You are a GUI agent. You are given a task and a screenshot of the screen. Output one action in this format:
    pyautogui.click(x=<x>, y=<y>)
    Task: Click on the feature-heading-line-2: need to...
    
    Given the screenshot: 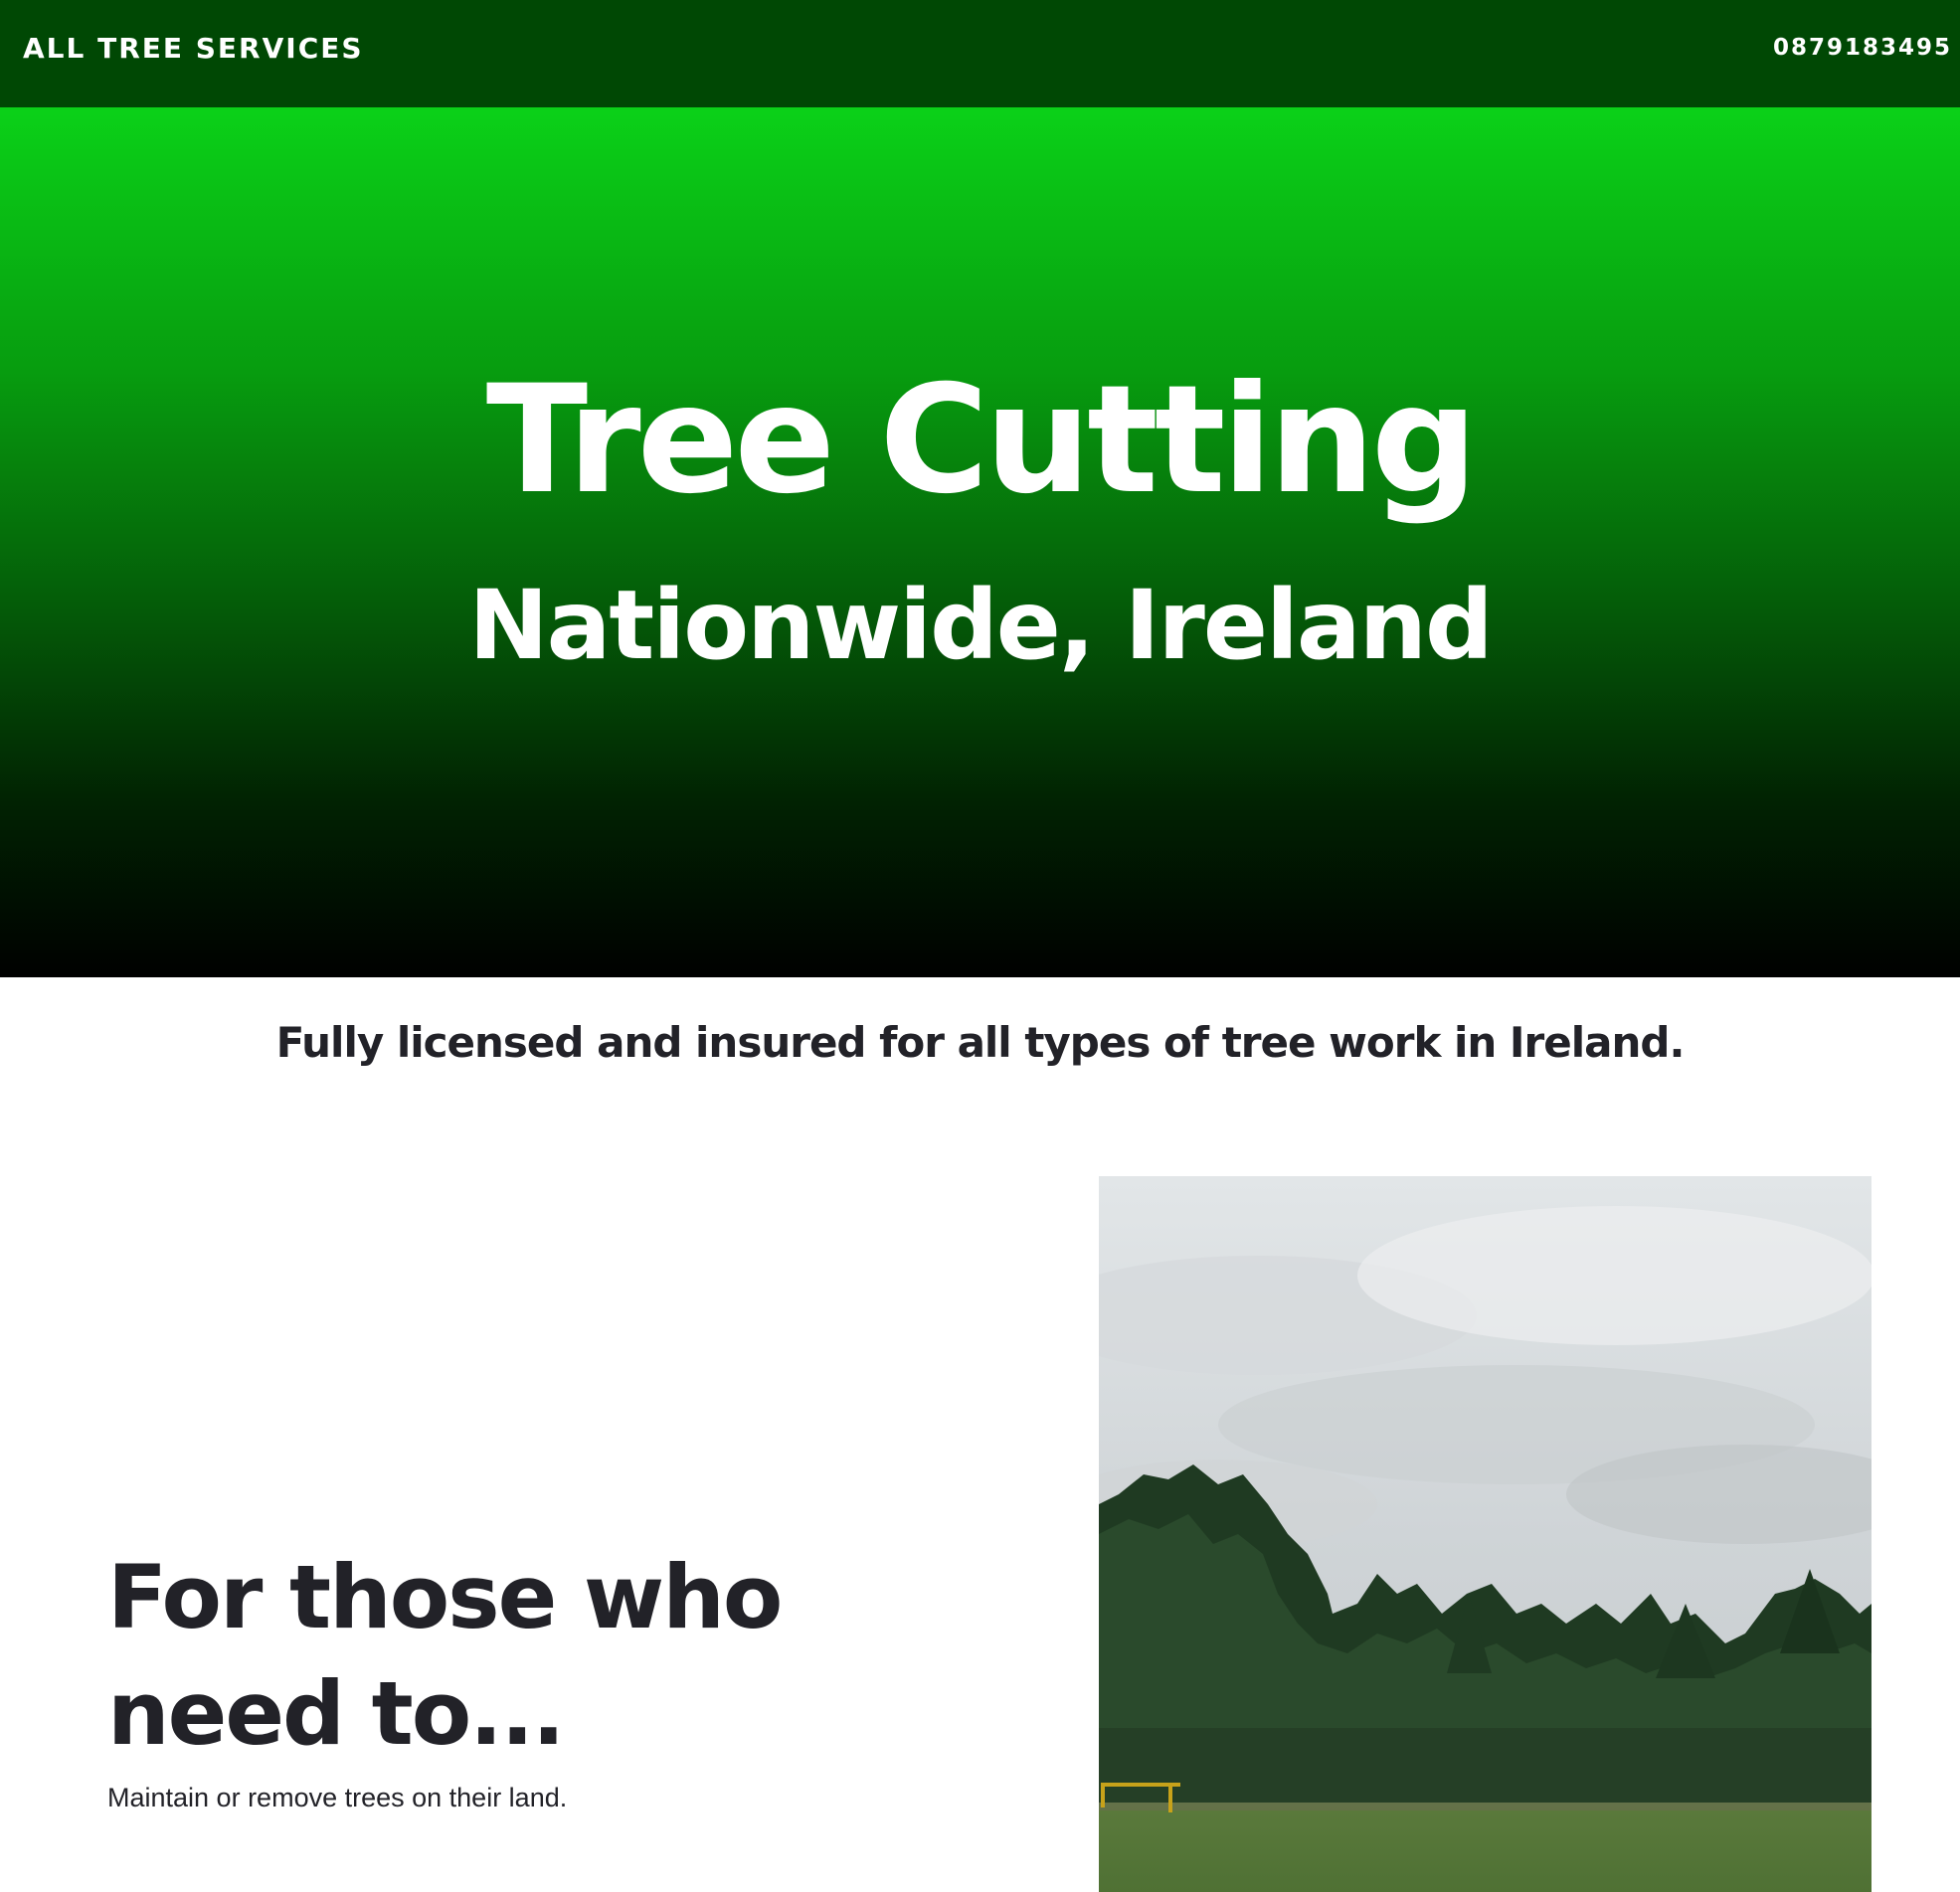 What is the action you would take?
    pyautogui.click(x=336, y=1713)
    